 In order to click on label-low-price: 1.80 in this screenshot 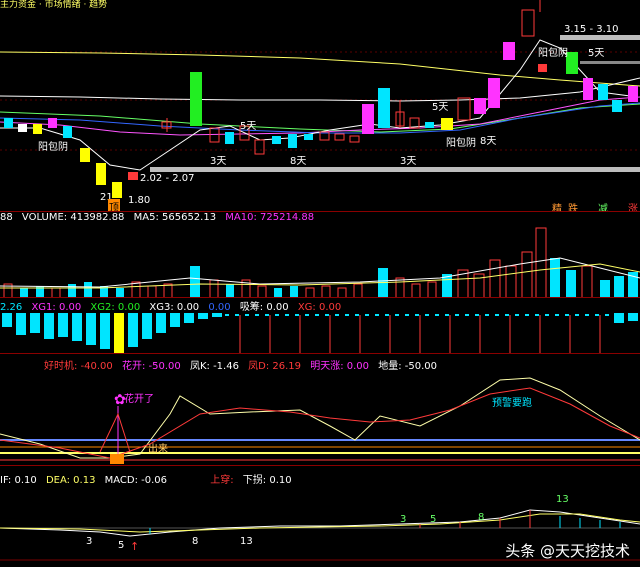, I will do `click(139, 200)`.